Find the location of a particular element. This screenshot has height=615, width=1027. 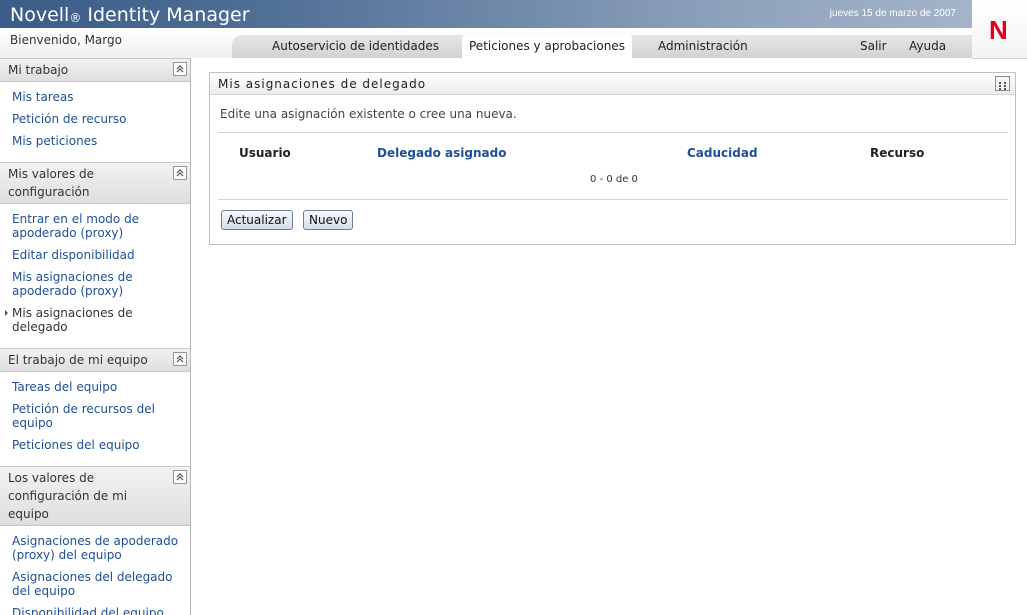

sidebar-section-my-settings: Mis valores de configuración is located at coordinates (95, 183).